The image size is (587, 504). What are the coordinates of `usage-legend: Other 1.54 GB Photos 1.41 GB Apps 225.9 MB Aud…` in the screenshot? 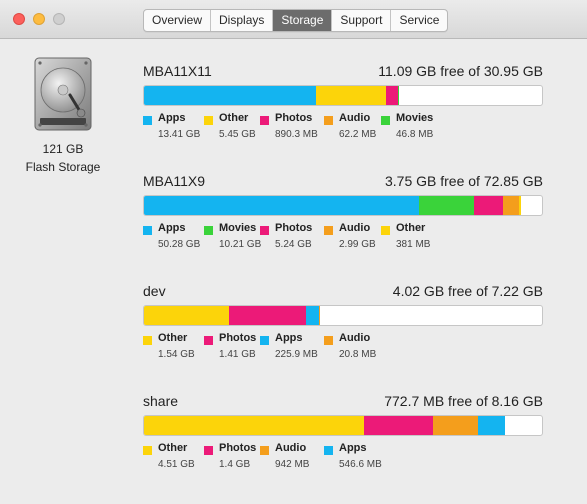 It's located at (343, 349).